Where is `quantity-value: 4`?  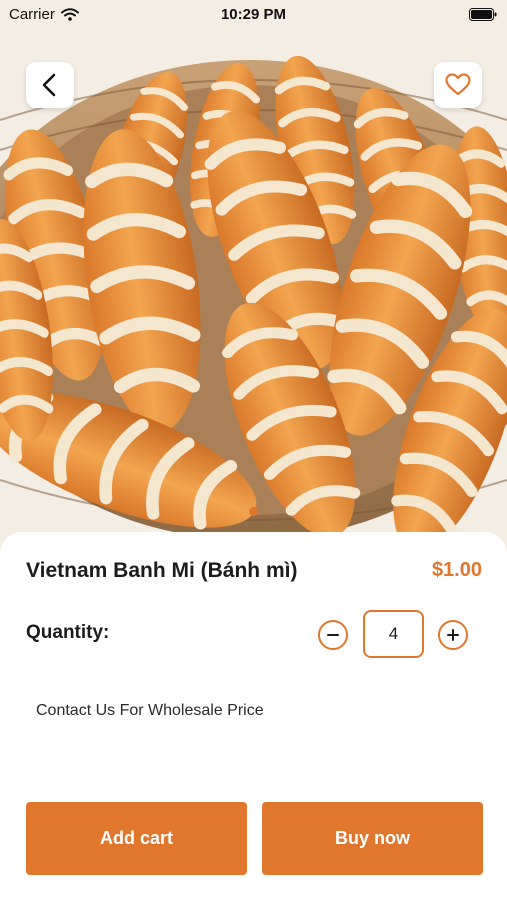 quantity-value: 4 is located at coordinates (393, 634).